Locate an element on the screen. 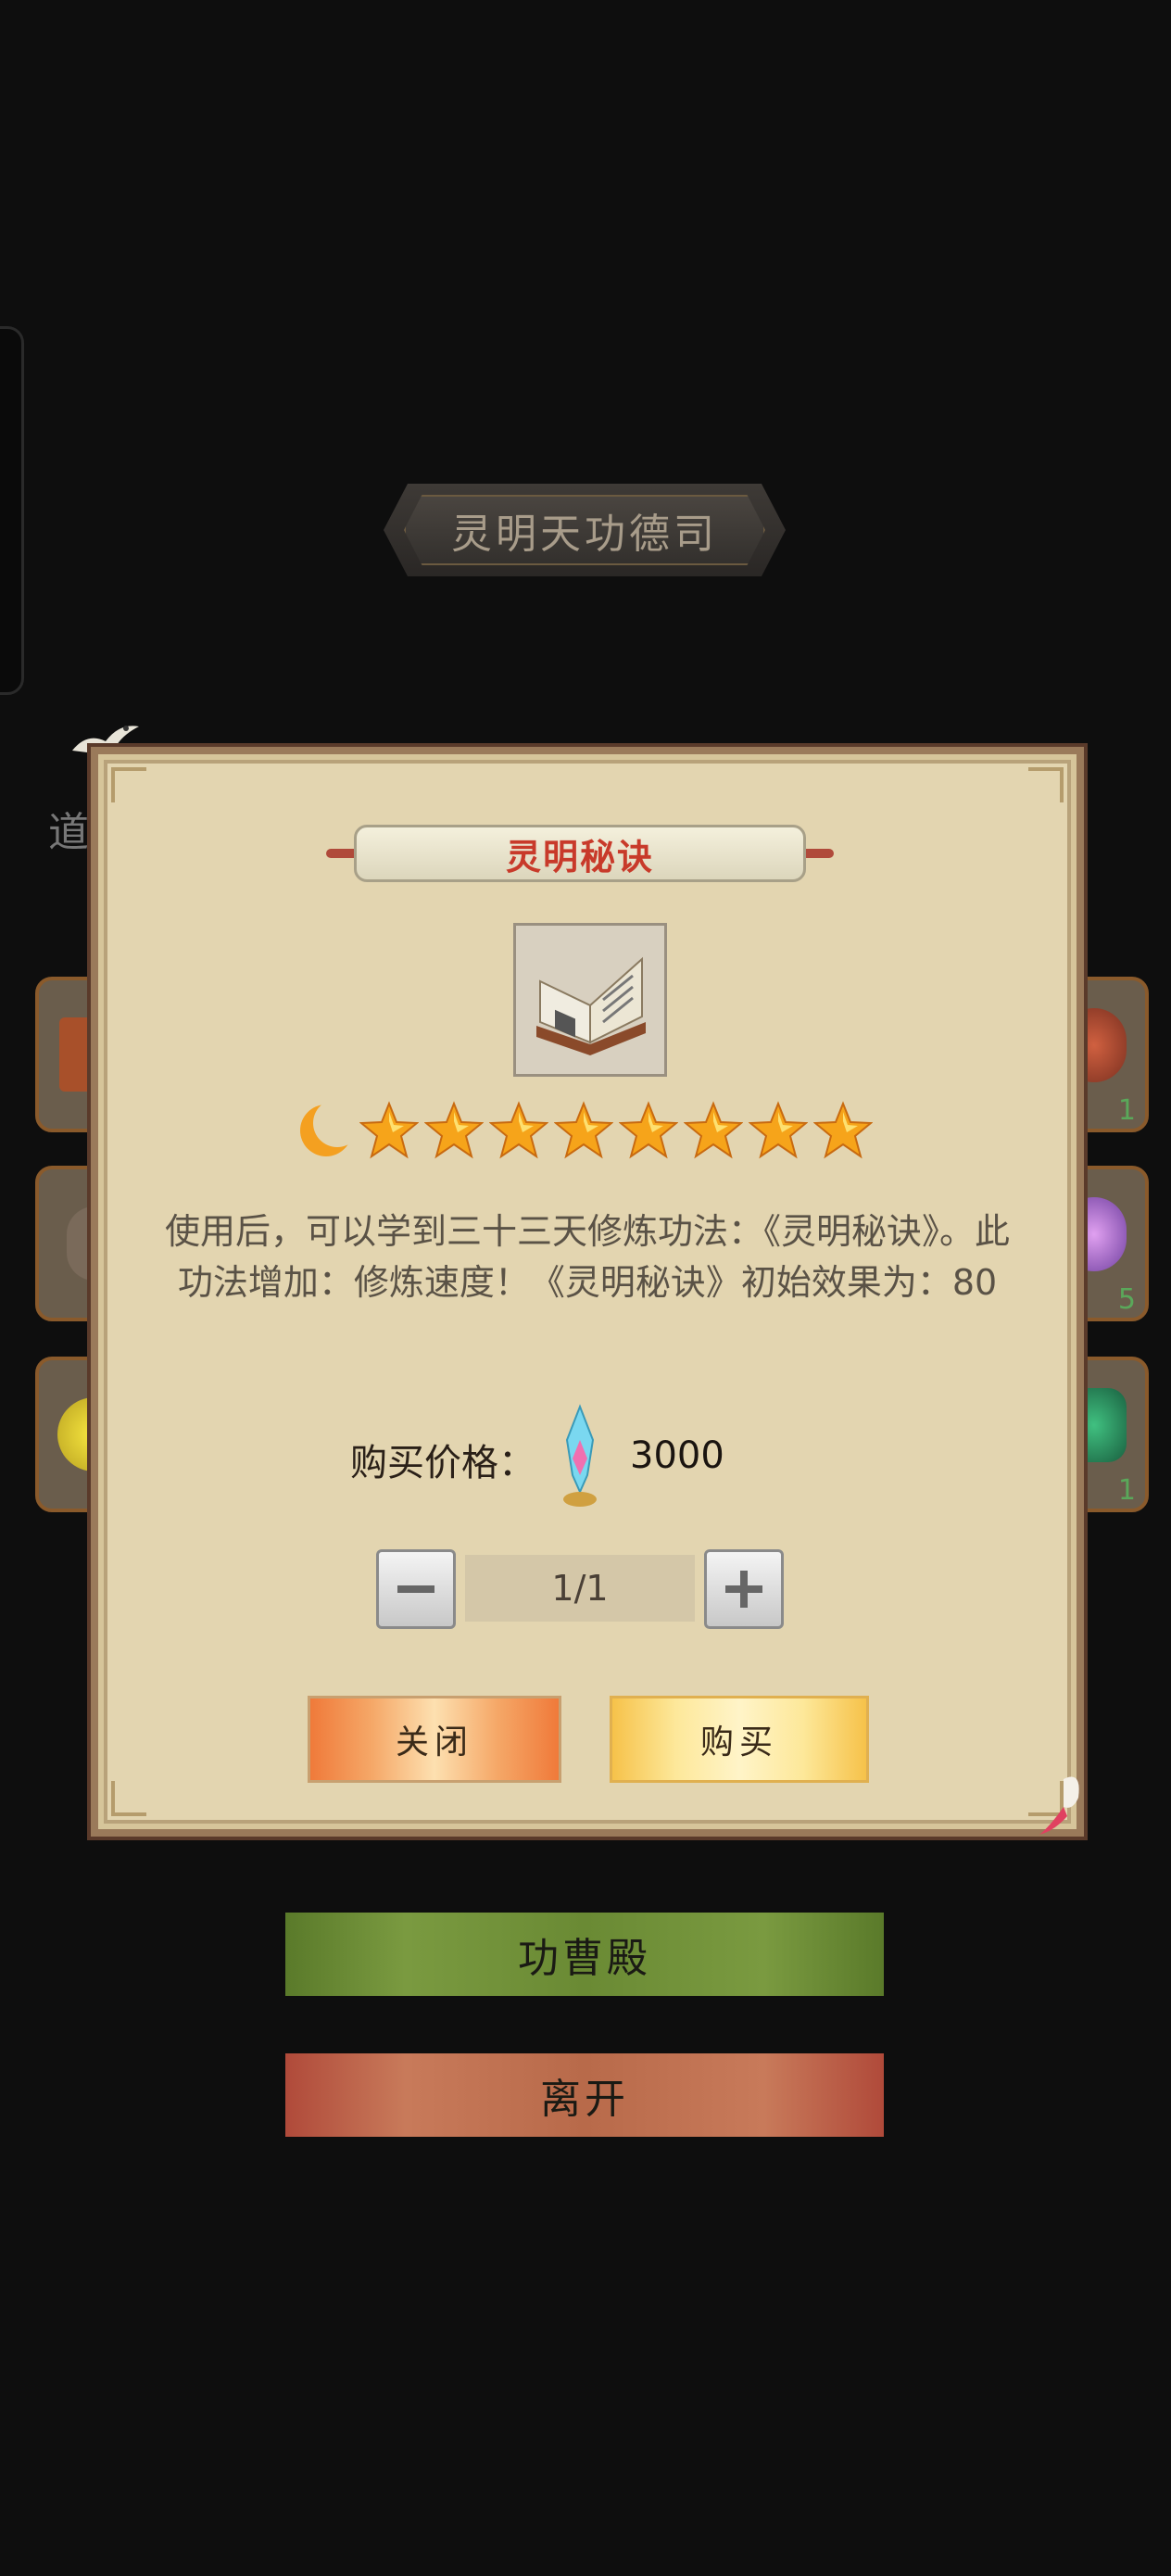  gem-icon is located at coordinates (580, 1455).